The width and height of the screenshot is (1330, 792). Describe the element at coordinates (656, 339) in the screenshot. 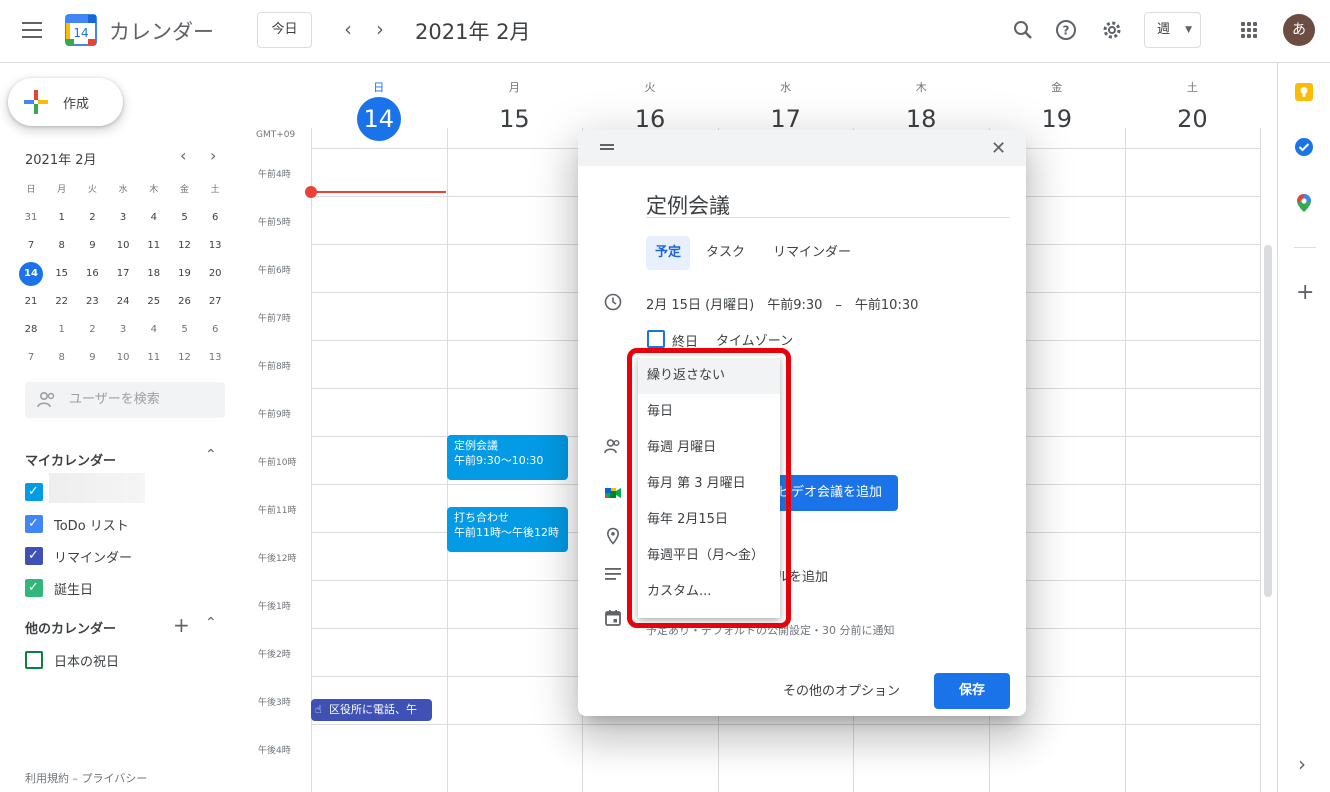

I see `allday-checkbox` at that location.